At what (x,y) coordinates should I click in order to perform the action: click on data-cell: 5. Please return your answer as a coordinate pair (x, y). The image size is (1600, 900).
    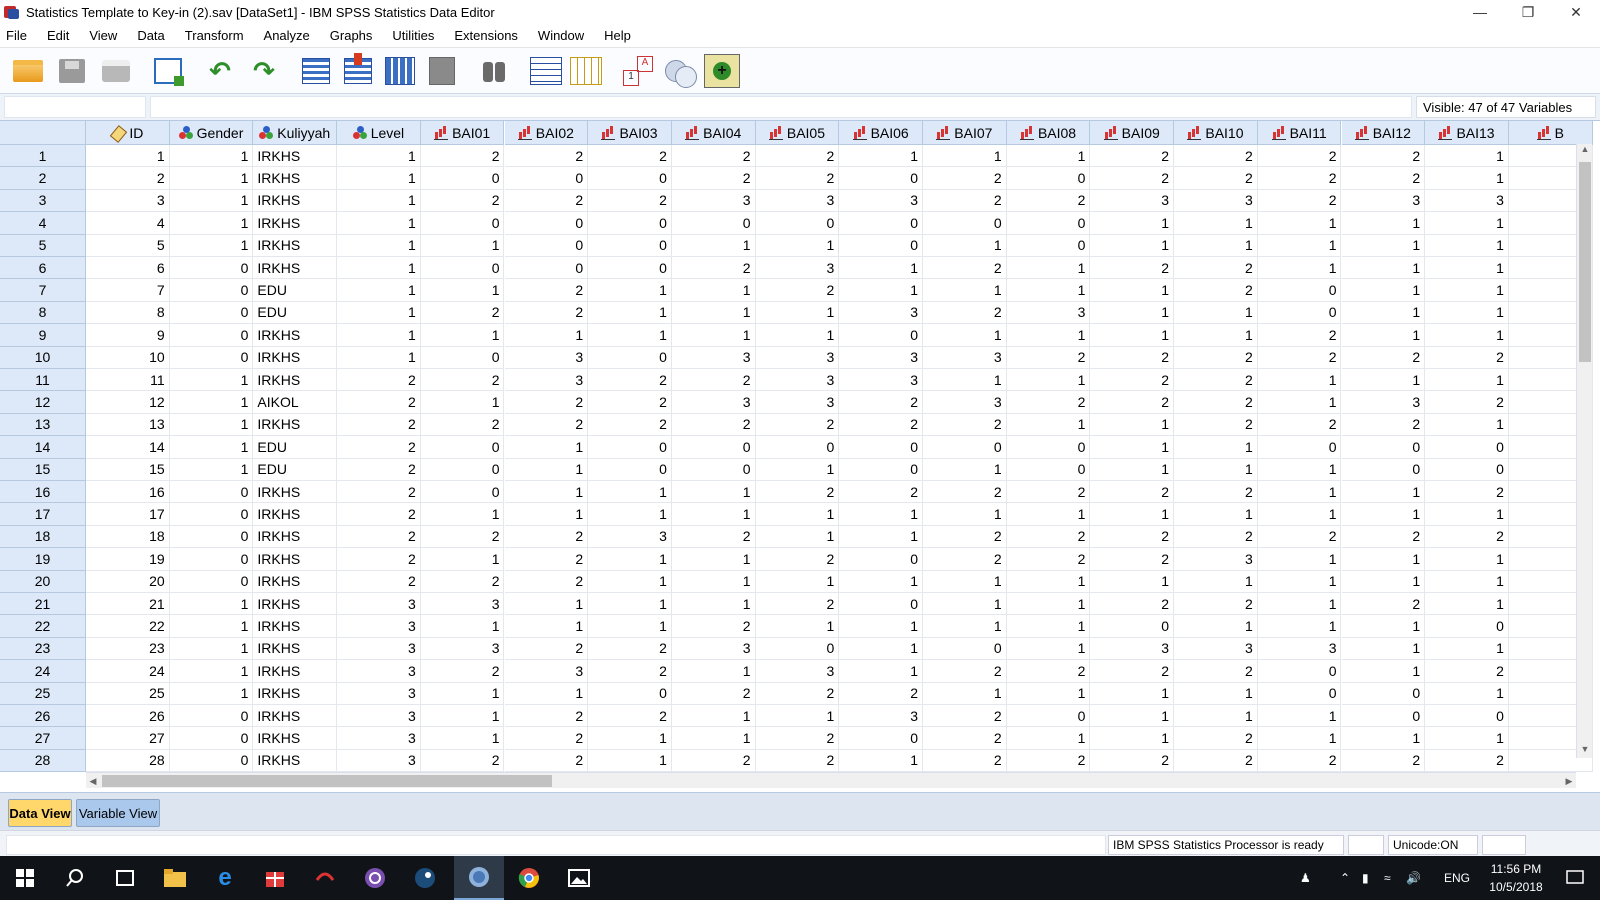
    Looking at the image, I should click on (128, 245).